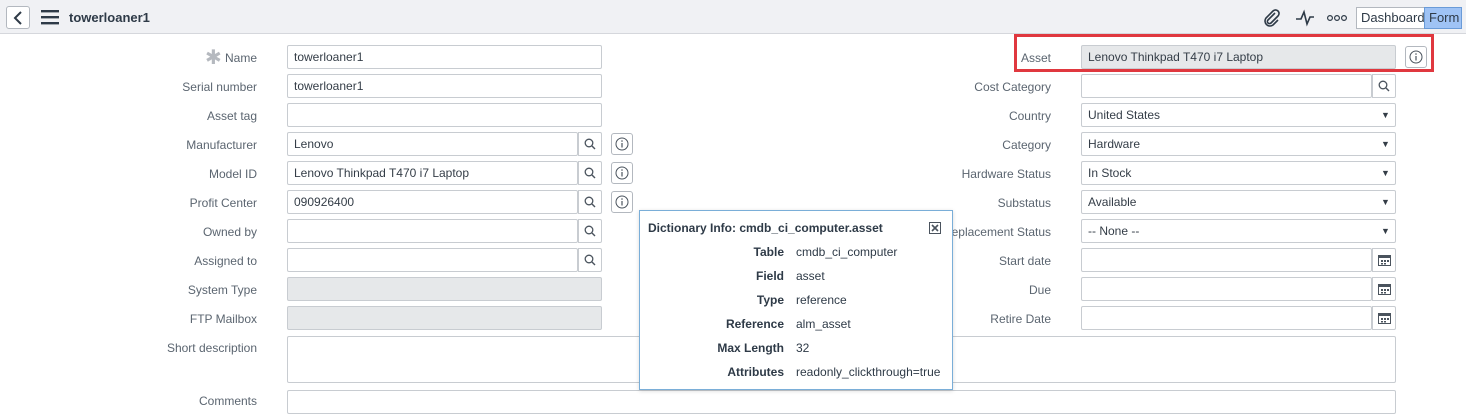 This screenshot has width=1466, height=414. What do you see at coordinates (227, 401) in the screenshot?
I see `comments-label: Comments` at bounding box center [227, 401].